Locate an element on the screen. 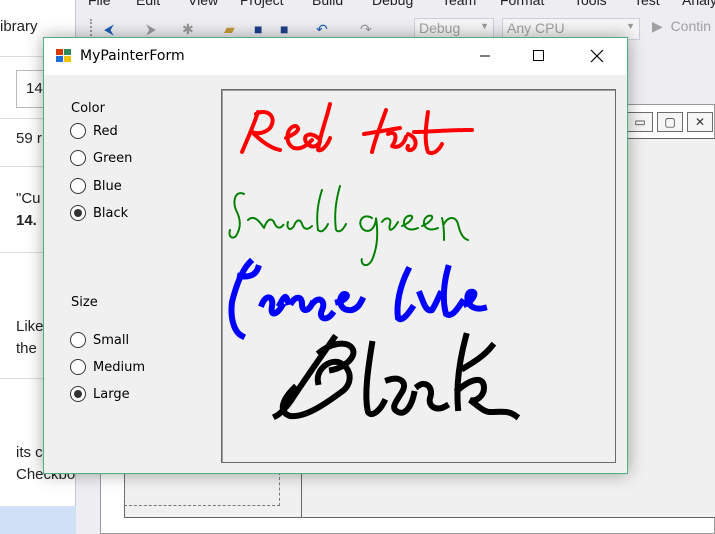  radio-label: Medium is located at coordinates (119, 367).